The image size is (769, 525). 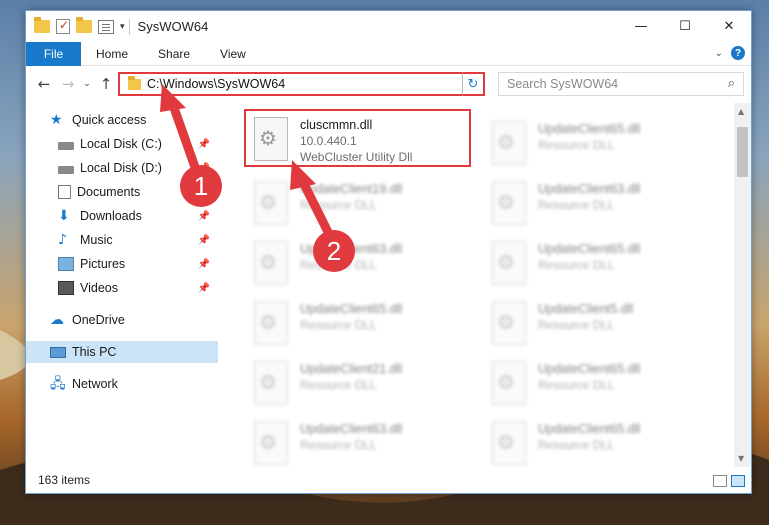 I want to click on videos-icon, so click(x=66, y=288).